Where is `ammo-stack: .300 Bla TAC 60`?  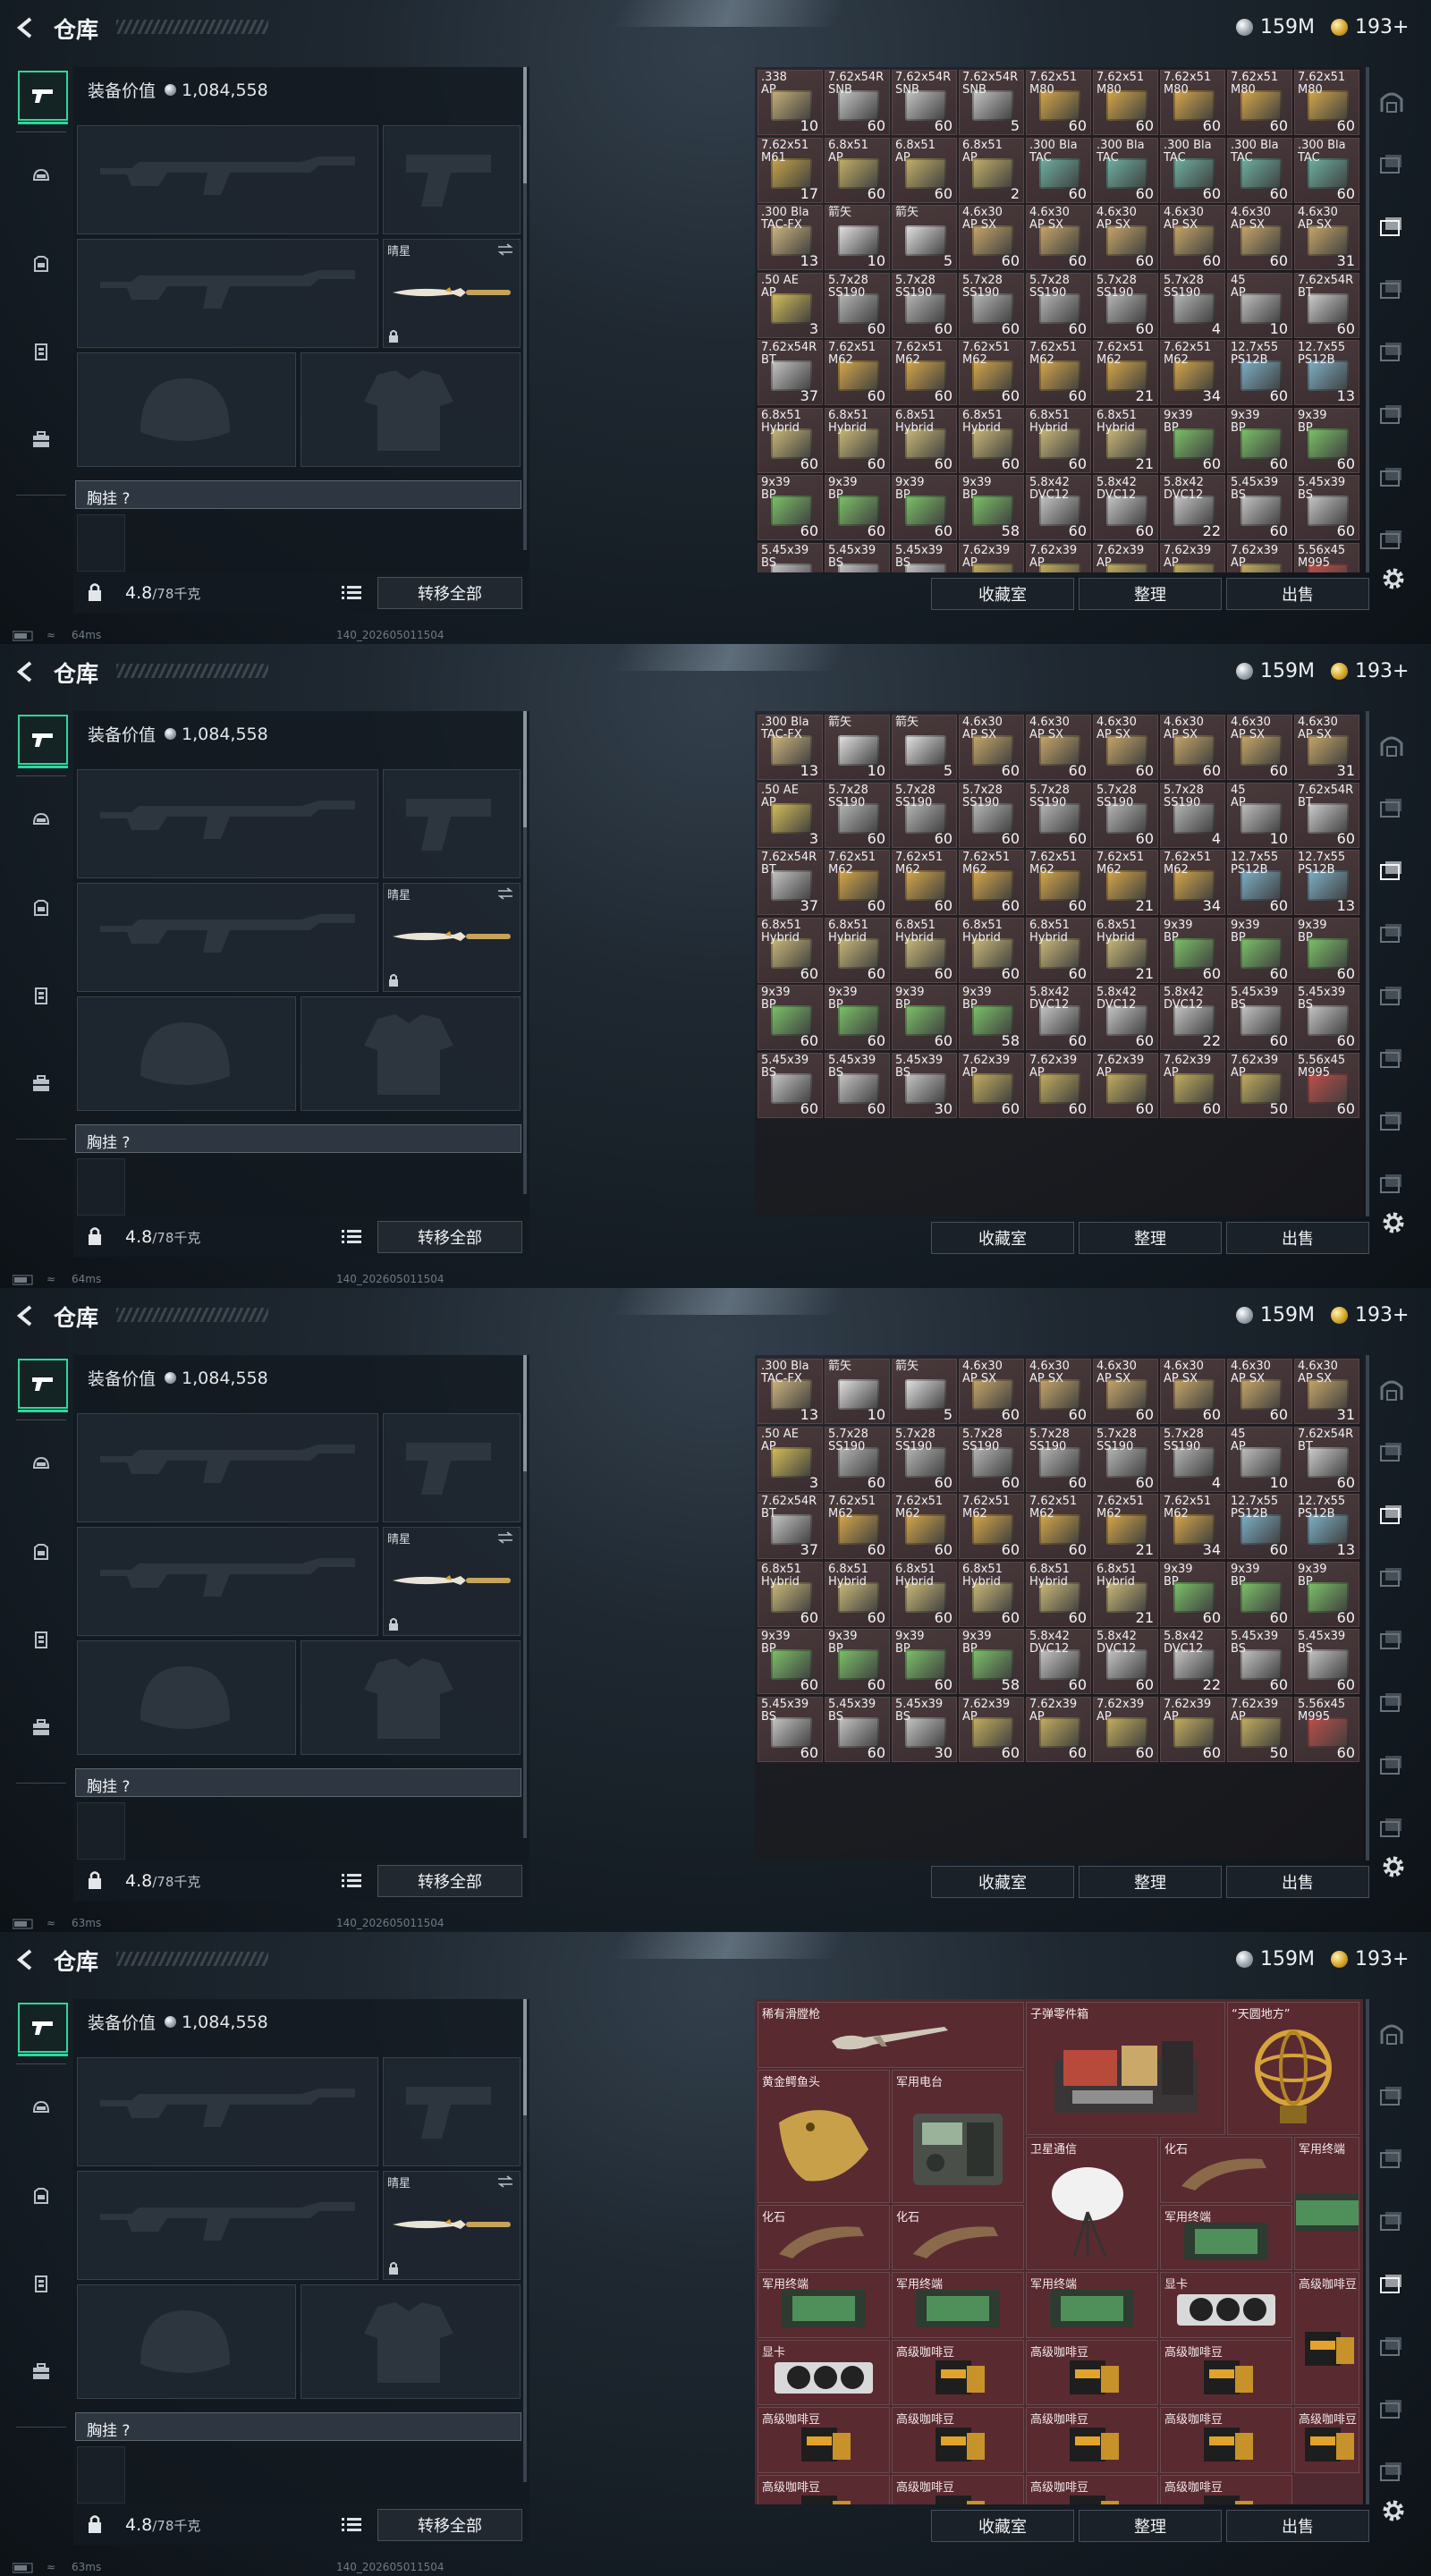 ammo-stack: .300 Bla TAC 60 is located at coordinates (1327, 170).